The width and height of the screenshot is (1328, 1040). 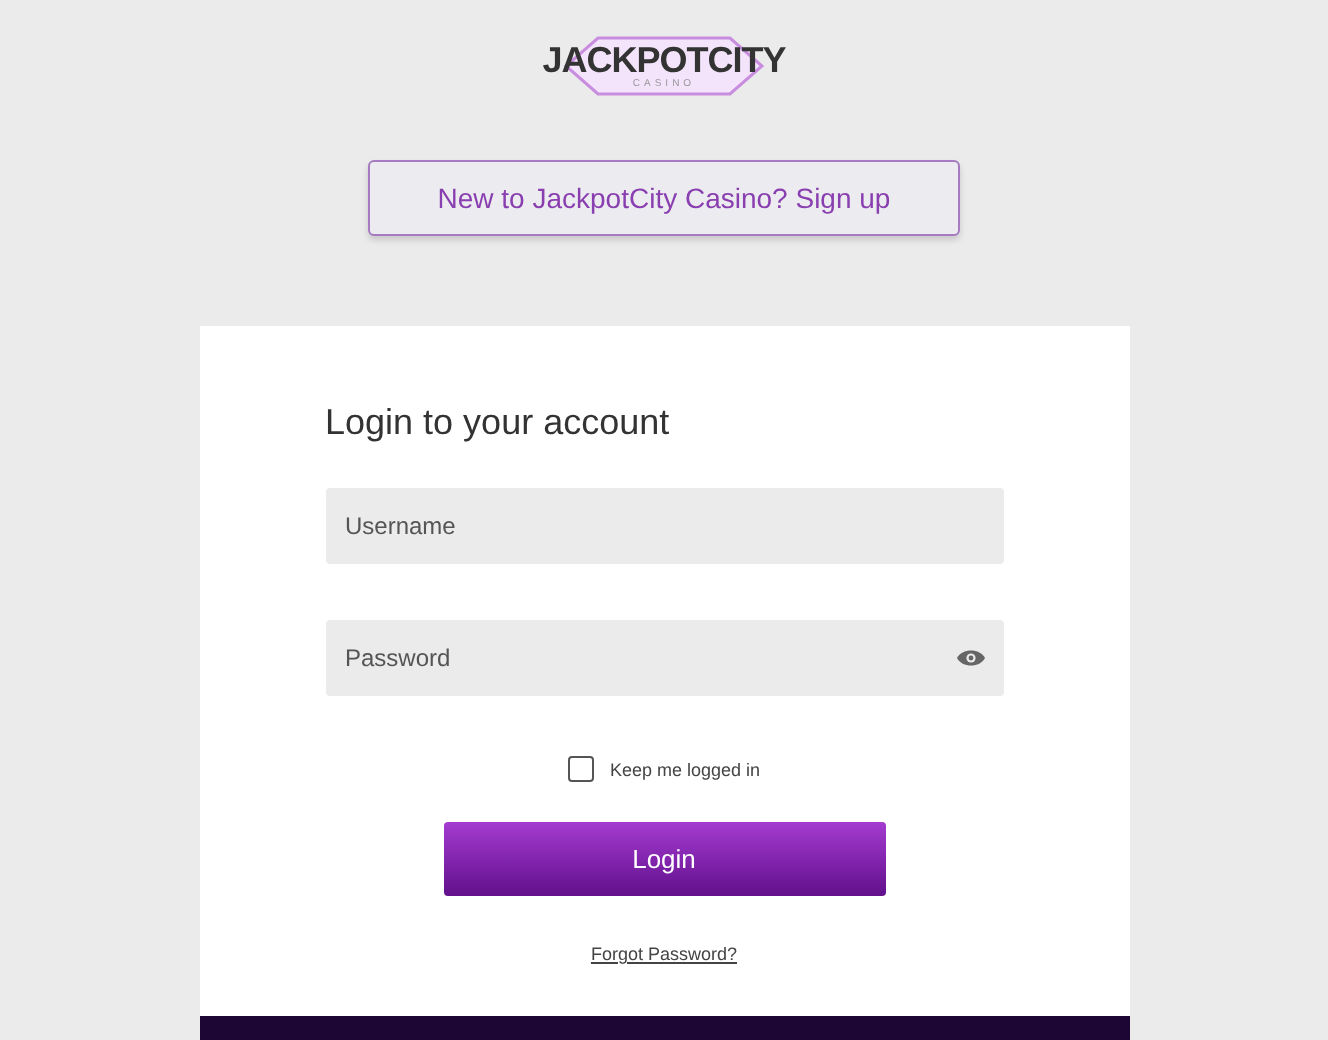 I want to click on signup-button: New to JackpotCity Casino? Sign up, so click(x=664, y=198).